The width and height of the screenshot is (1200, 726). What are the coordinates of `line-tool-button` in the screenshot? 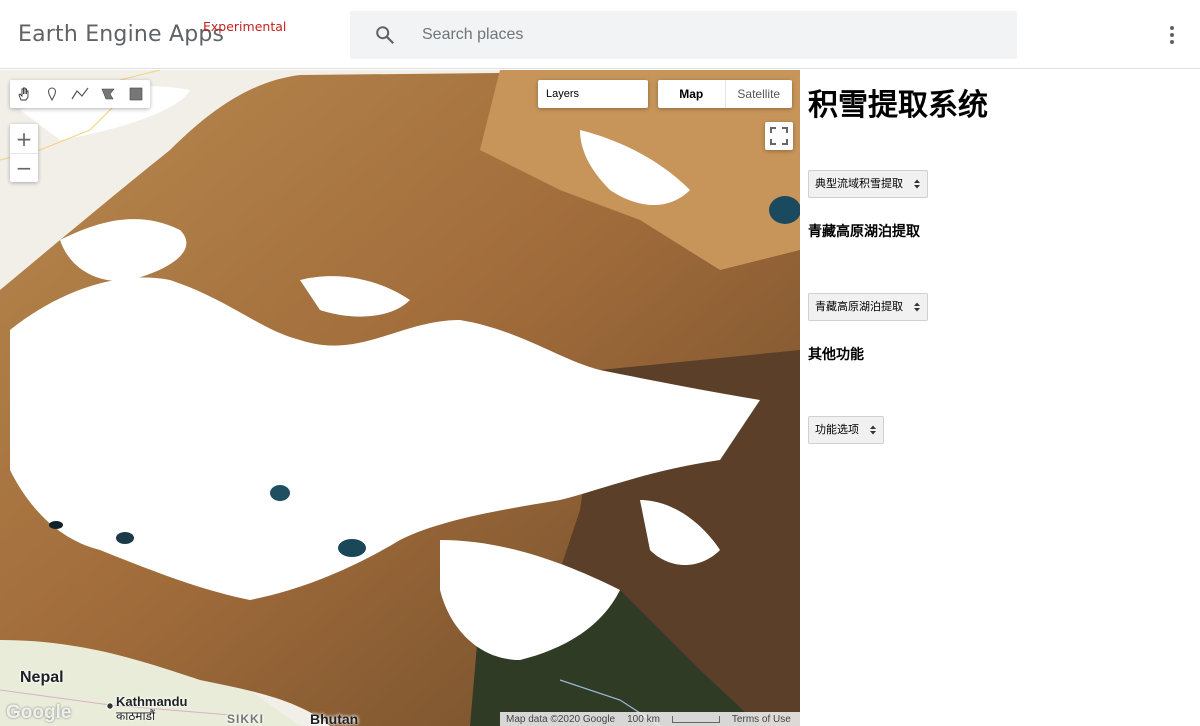 It's located at (80, 94).